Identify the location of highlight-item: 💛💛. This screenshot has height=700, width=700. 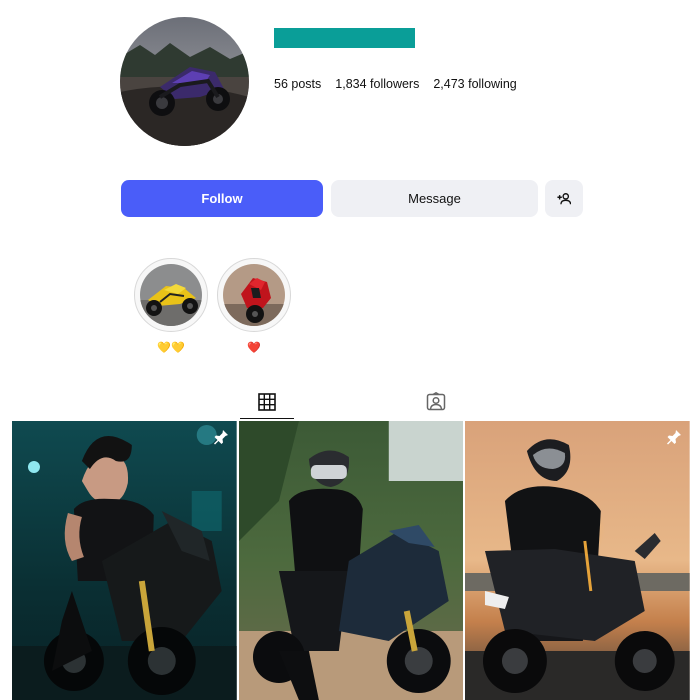
(171, 306).